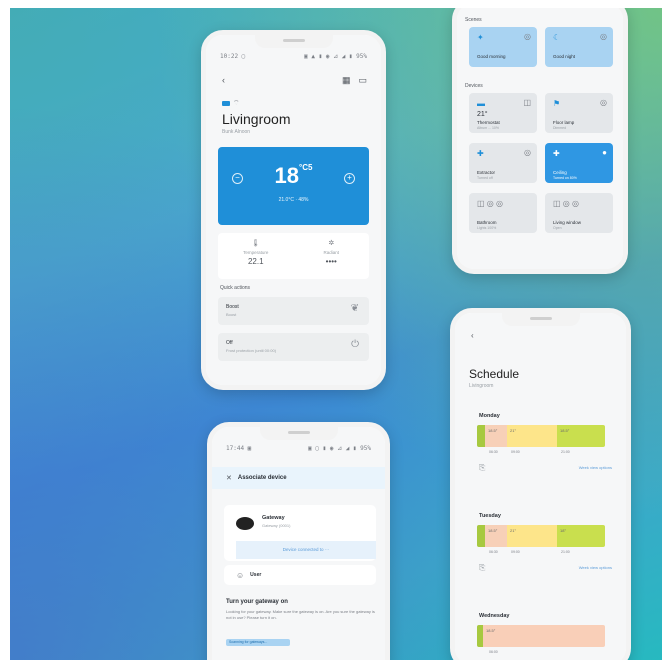 This screenshot has width=672, height=671. What do you see at coordinates (489, 416) in the screenshot?
I see `day-label: Monday` at bounding box center [489, 416].